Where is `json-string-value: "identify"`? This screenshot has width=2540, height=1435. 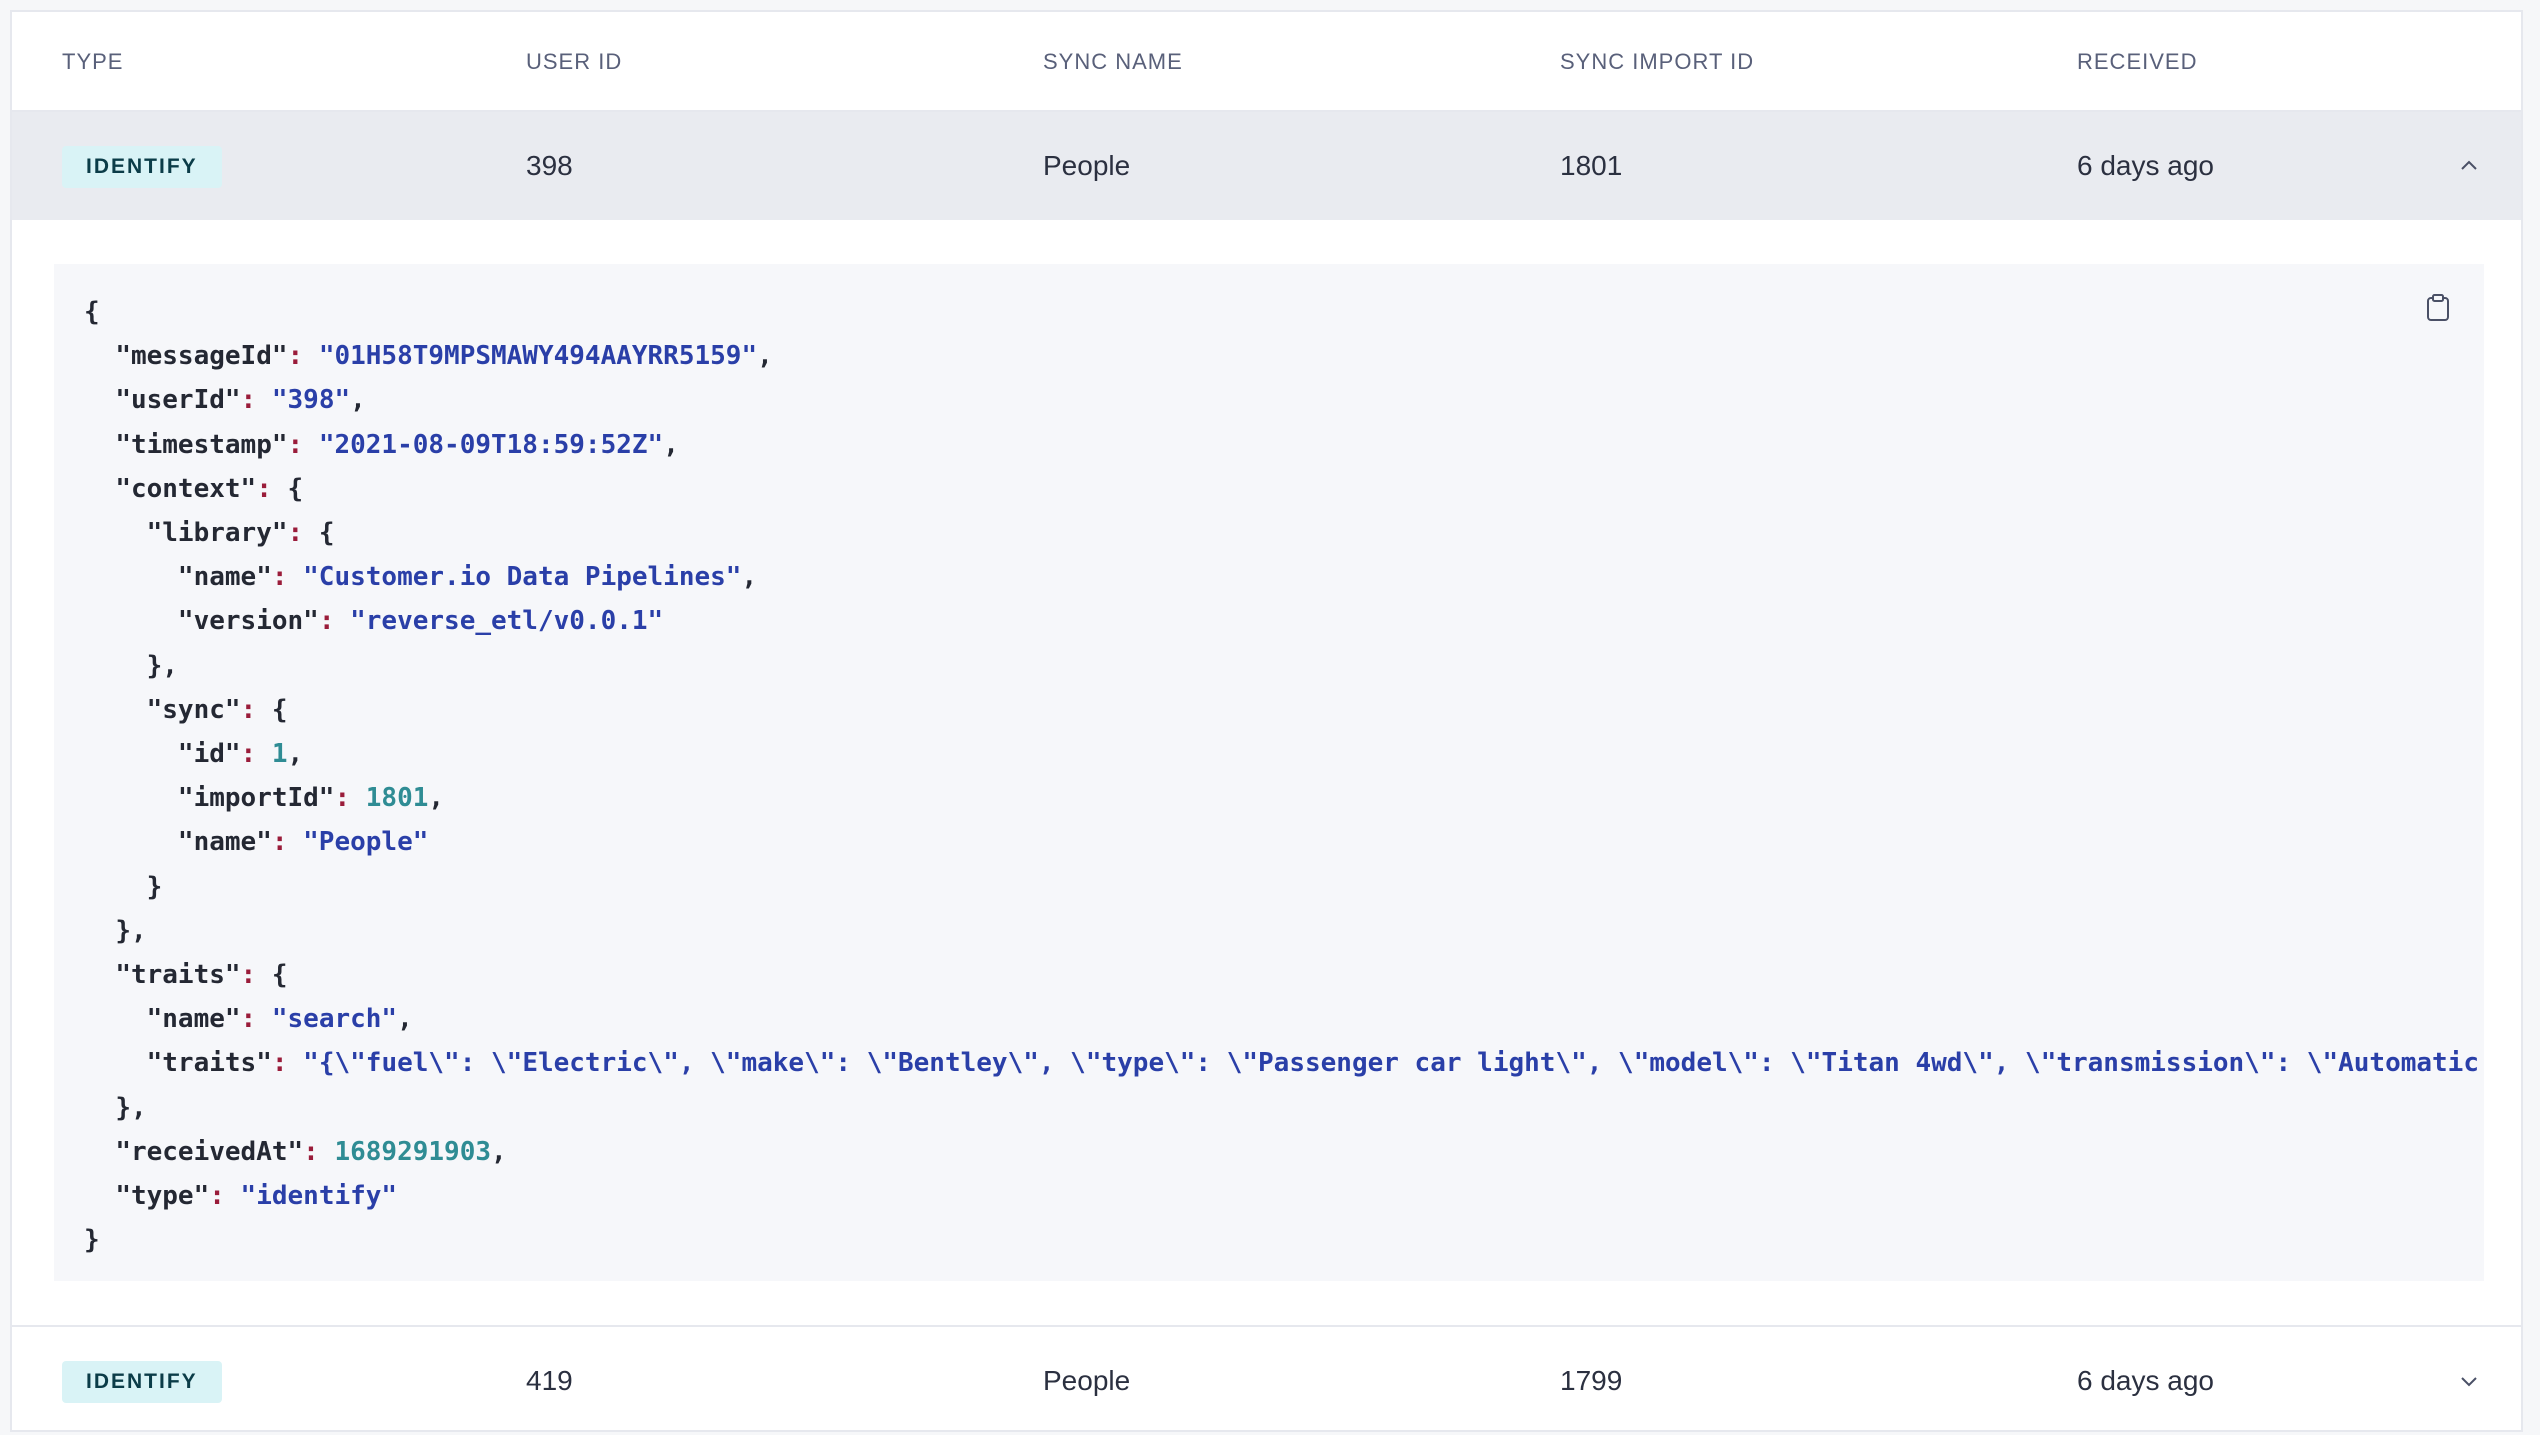
json-string-value: "identify" is located at coordinates (319, 1196).